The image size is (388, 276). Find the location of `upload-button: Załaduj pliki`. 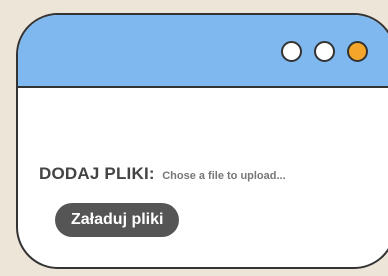

upload-button: Załaduj pliki is located at coordinates (117, 220).